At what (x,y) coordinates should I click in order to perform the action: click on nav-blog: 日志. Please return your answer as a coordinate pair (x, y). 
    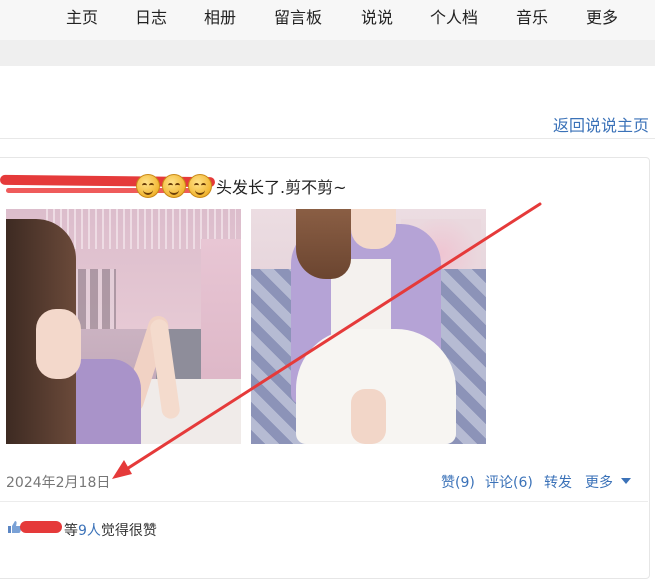
    Looking at the image, I should click on (151, 16).